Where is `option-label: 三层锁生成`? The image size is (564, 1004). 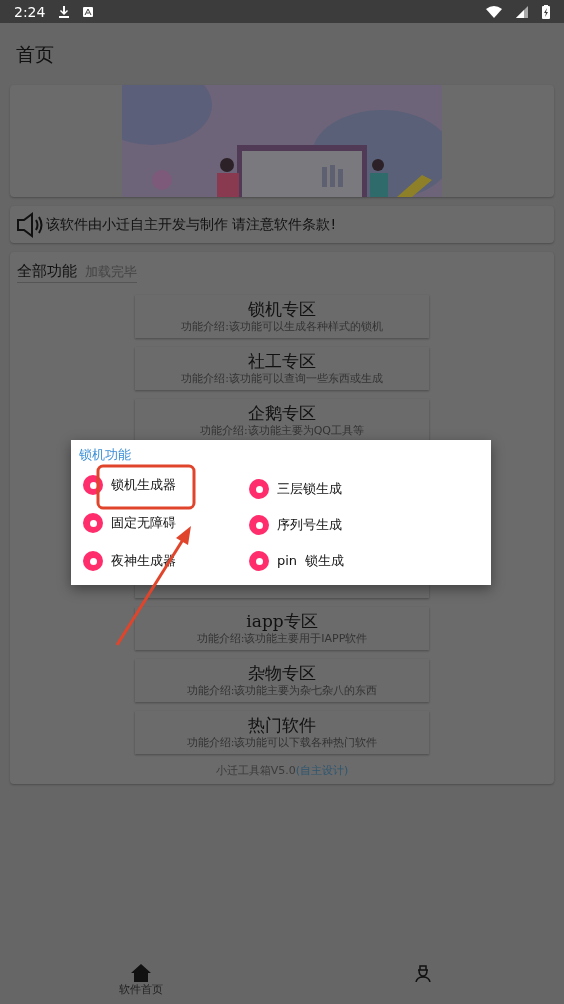
option-label: 三层锁生成 is located at coordinates (309, 489).